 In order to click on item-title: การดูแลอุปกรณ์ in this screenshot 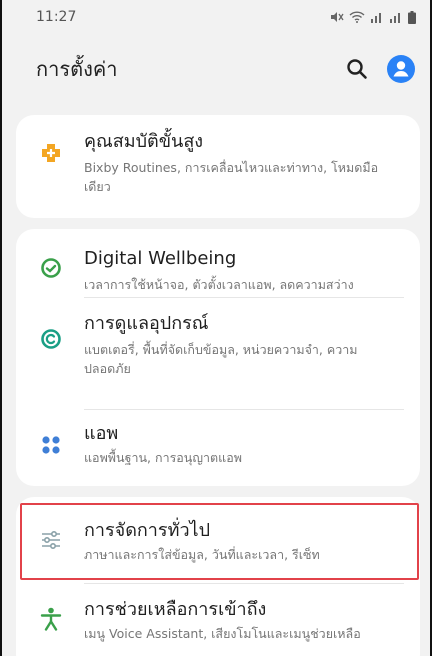, I will do `click(146, 323)`.